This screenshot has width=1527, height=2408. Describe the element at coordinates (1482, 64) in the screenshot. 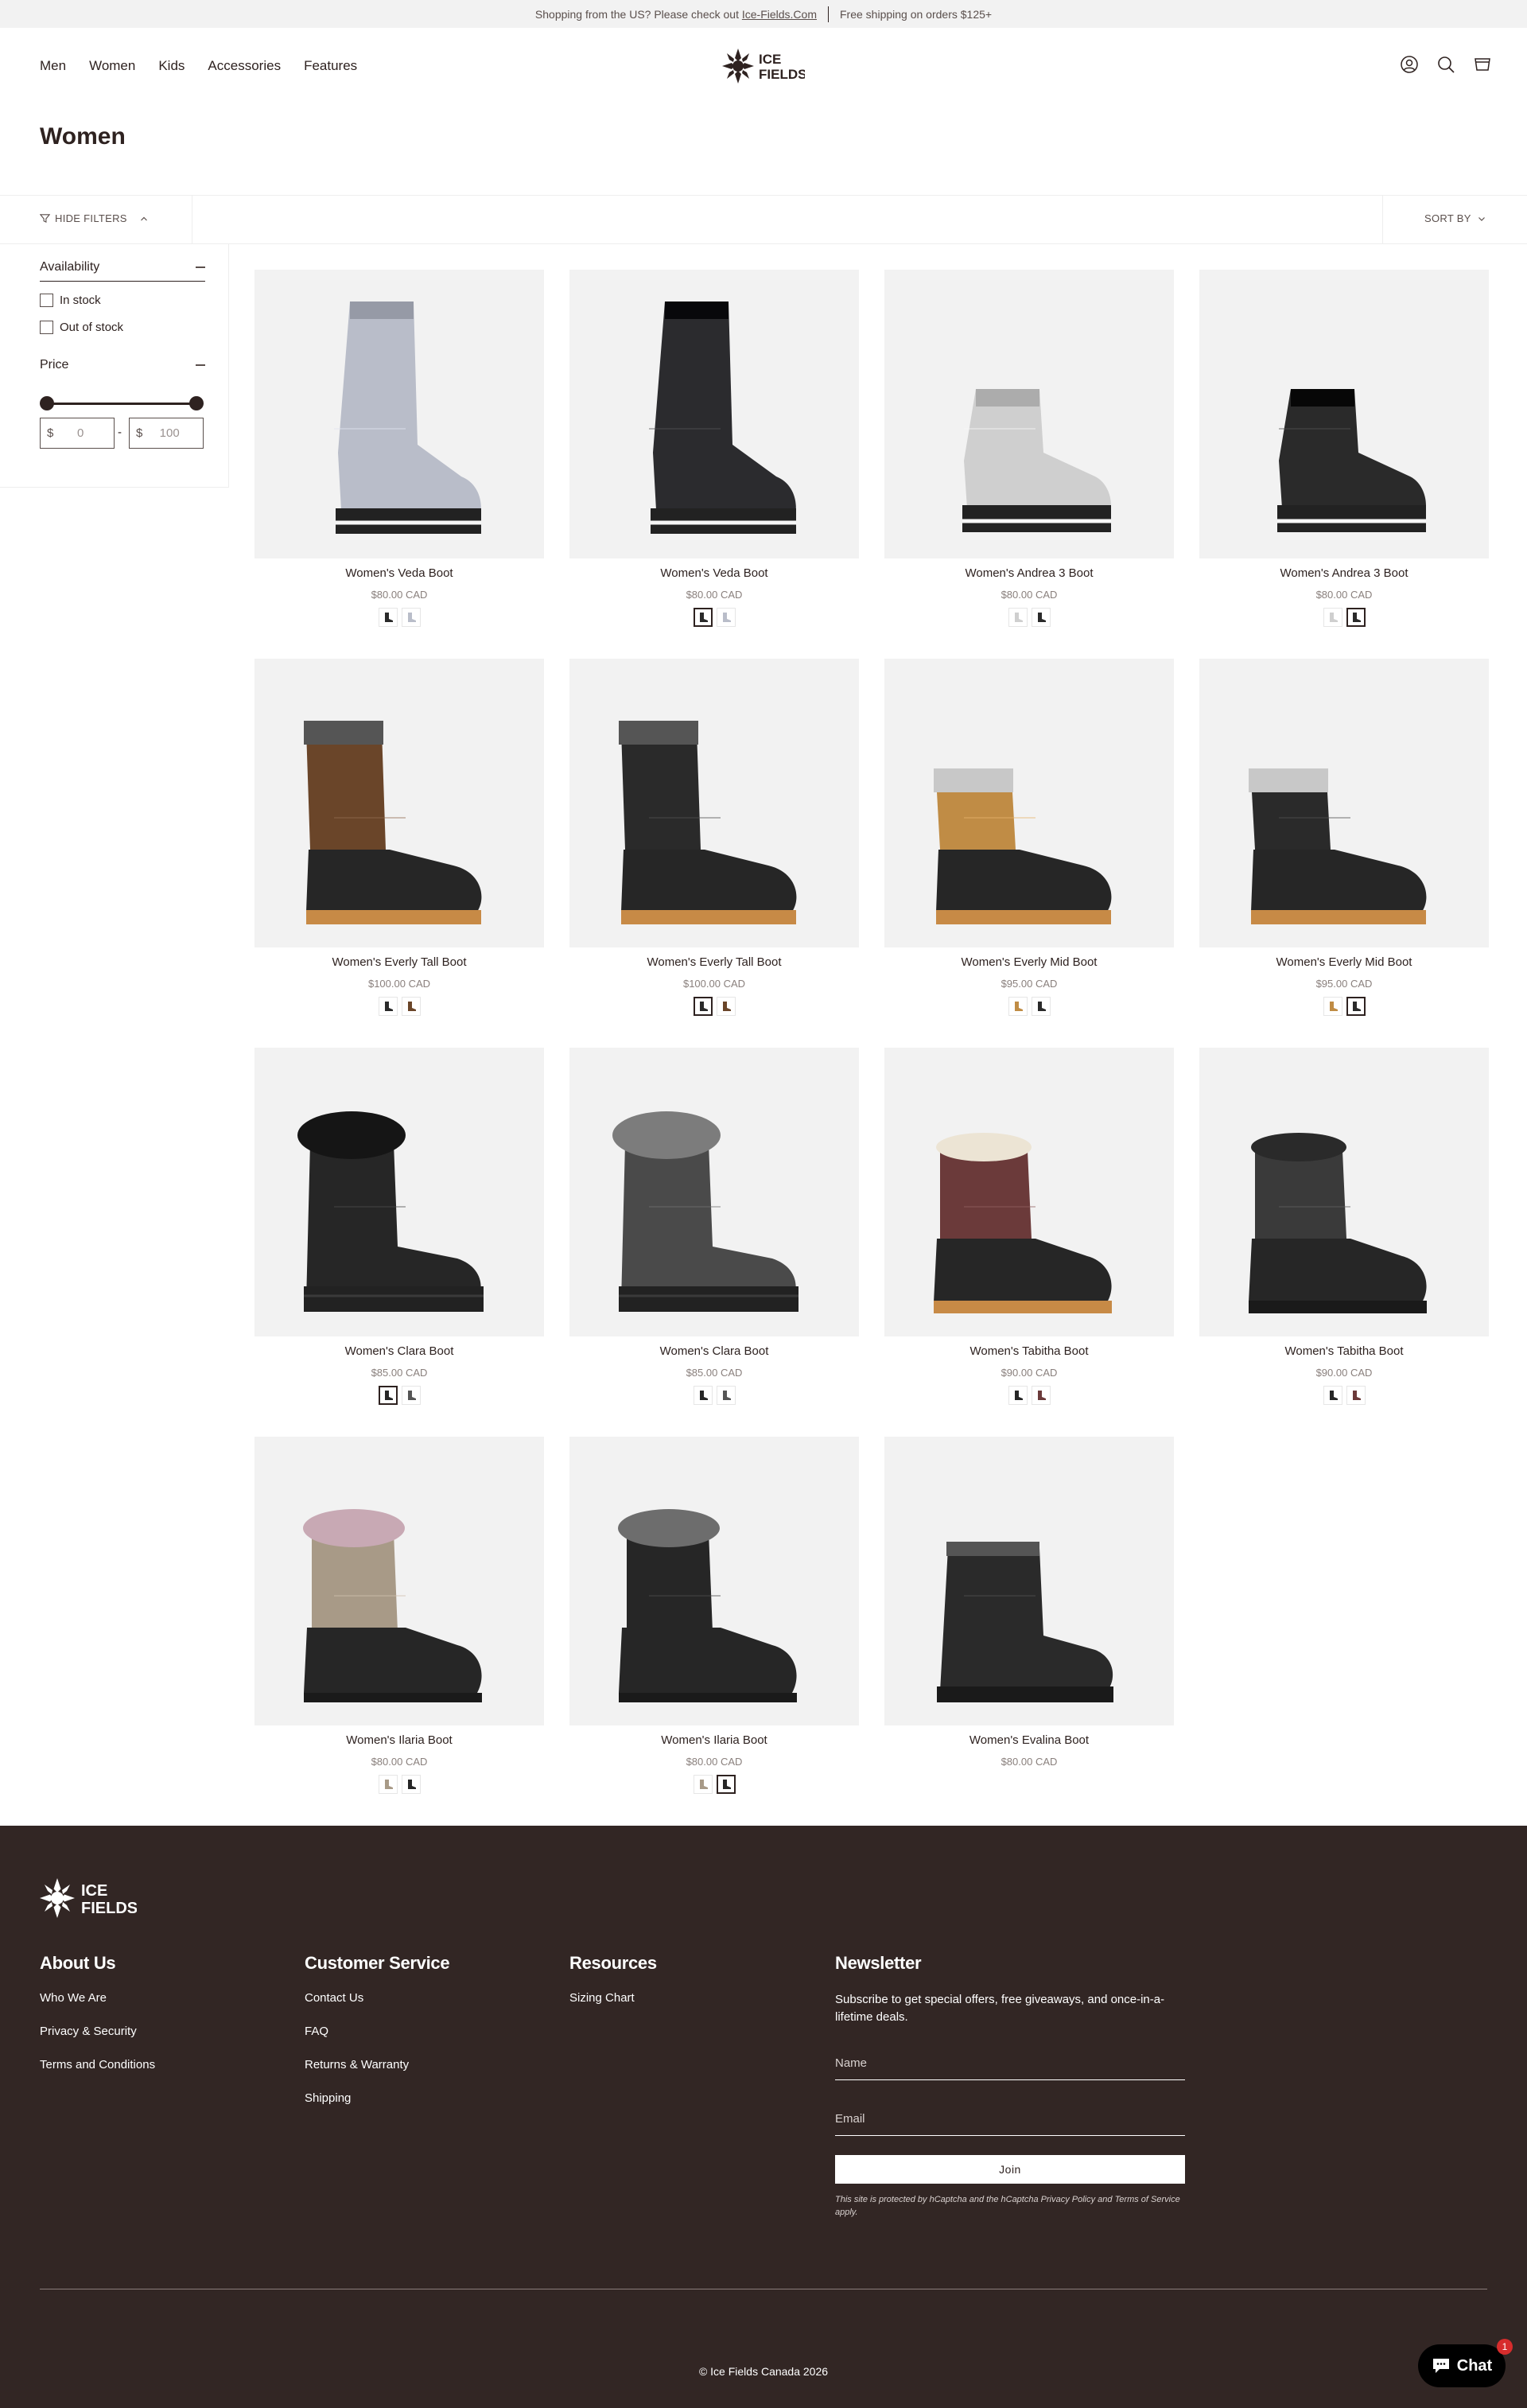

I see `cart-icon` at that location.